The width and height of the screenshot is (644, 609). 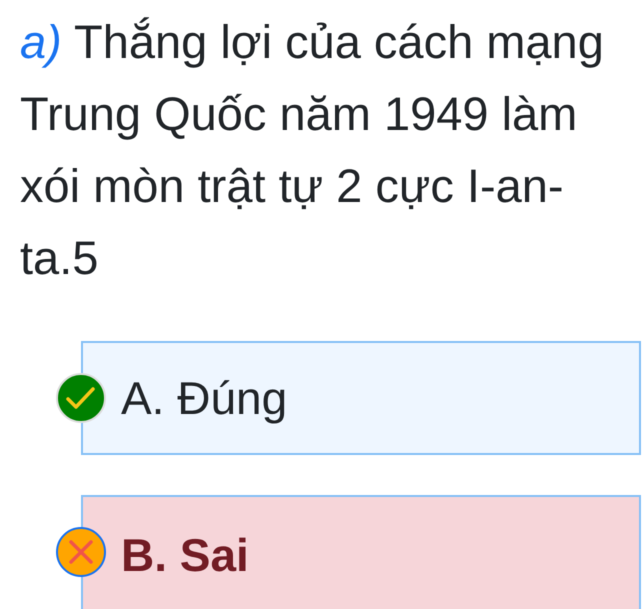 I want to click on check-icon, so click(x=81, y=398).